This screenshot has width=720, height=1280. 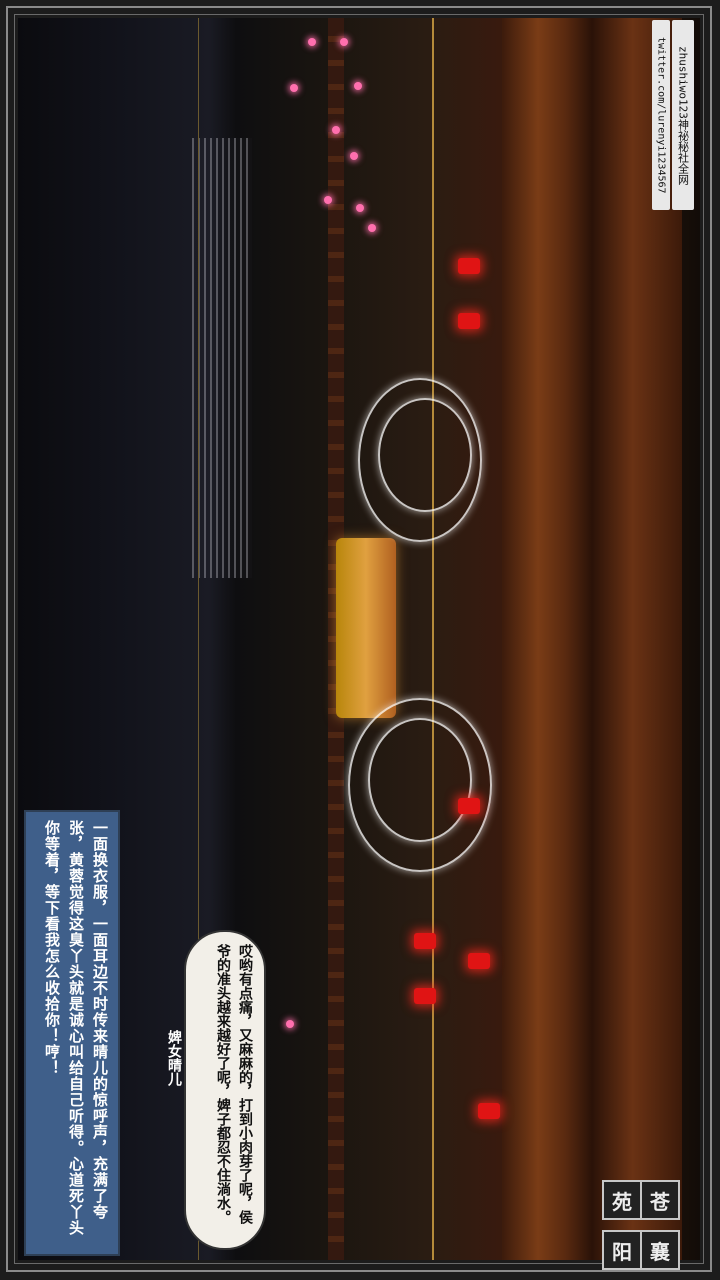 I want to click on location-char: 阳, so click(x=622, y=1250).